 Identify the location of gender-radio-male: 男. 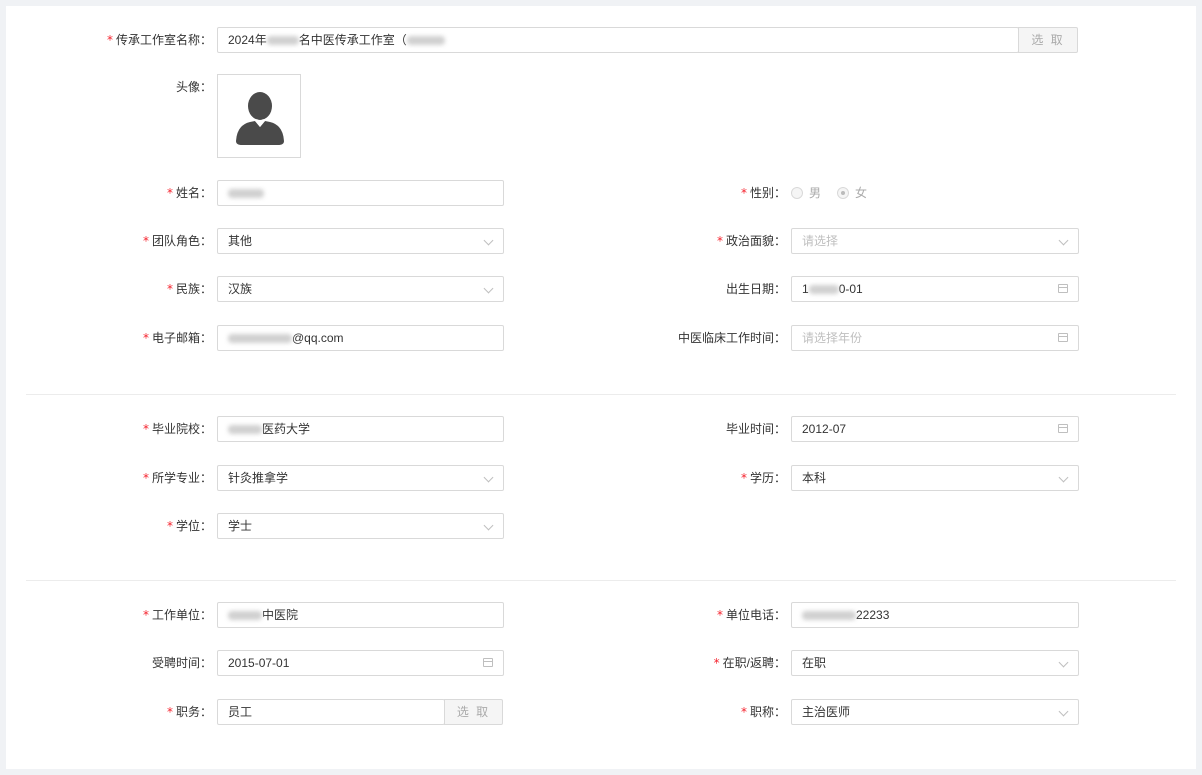
(806, 193).